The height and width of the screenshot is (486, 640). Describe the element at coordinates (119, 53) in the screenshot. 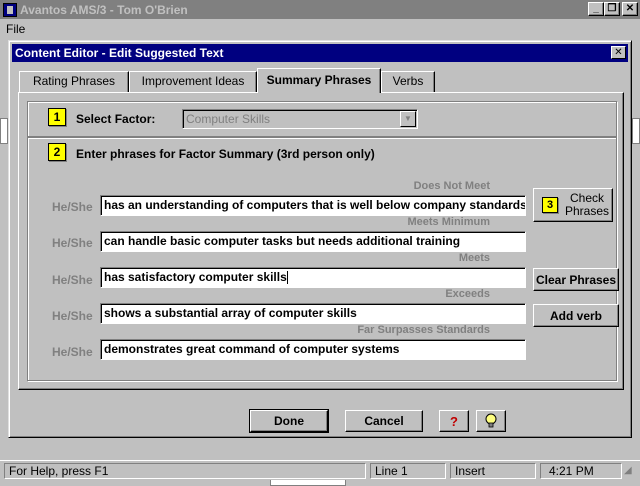

I see `dialog-title: Content Editor - Edit Suggested Text` at that location.